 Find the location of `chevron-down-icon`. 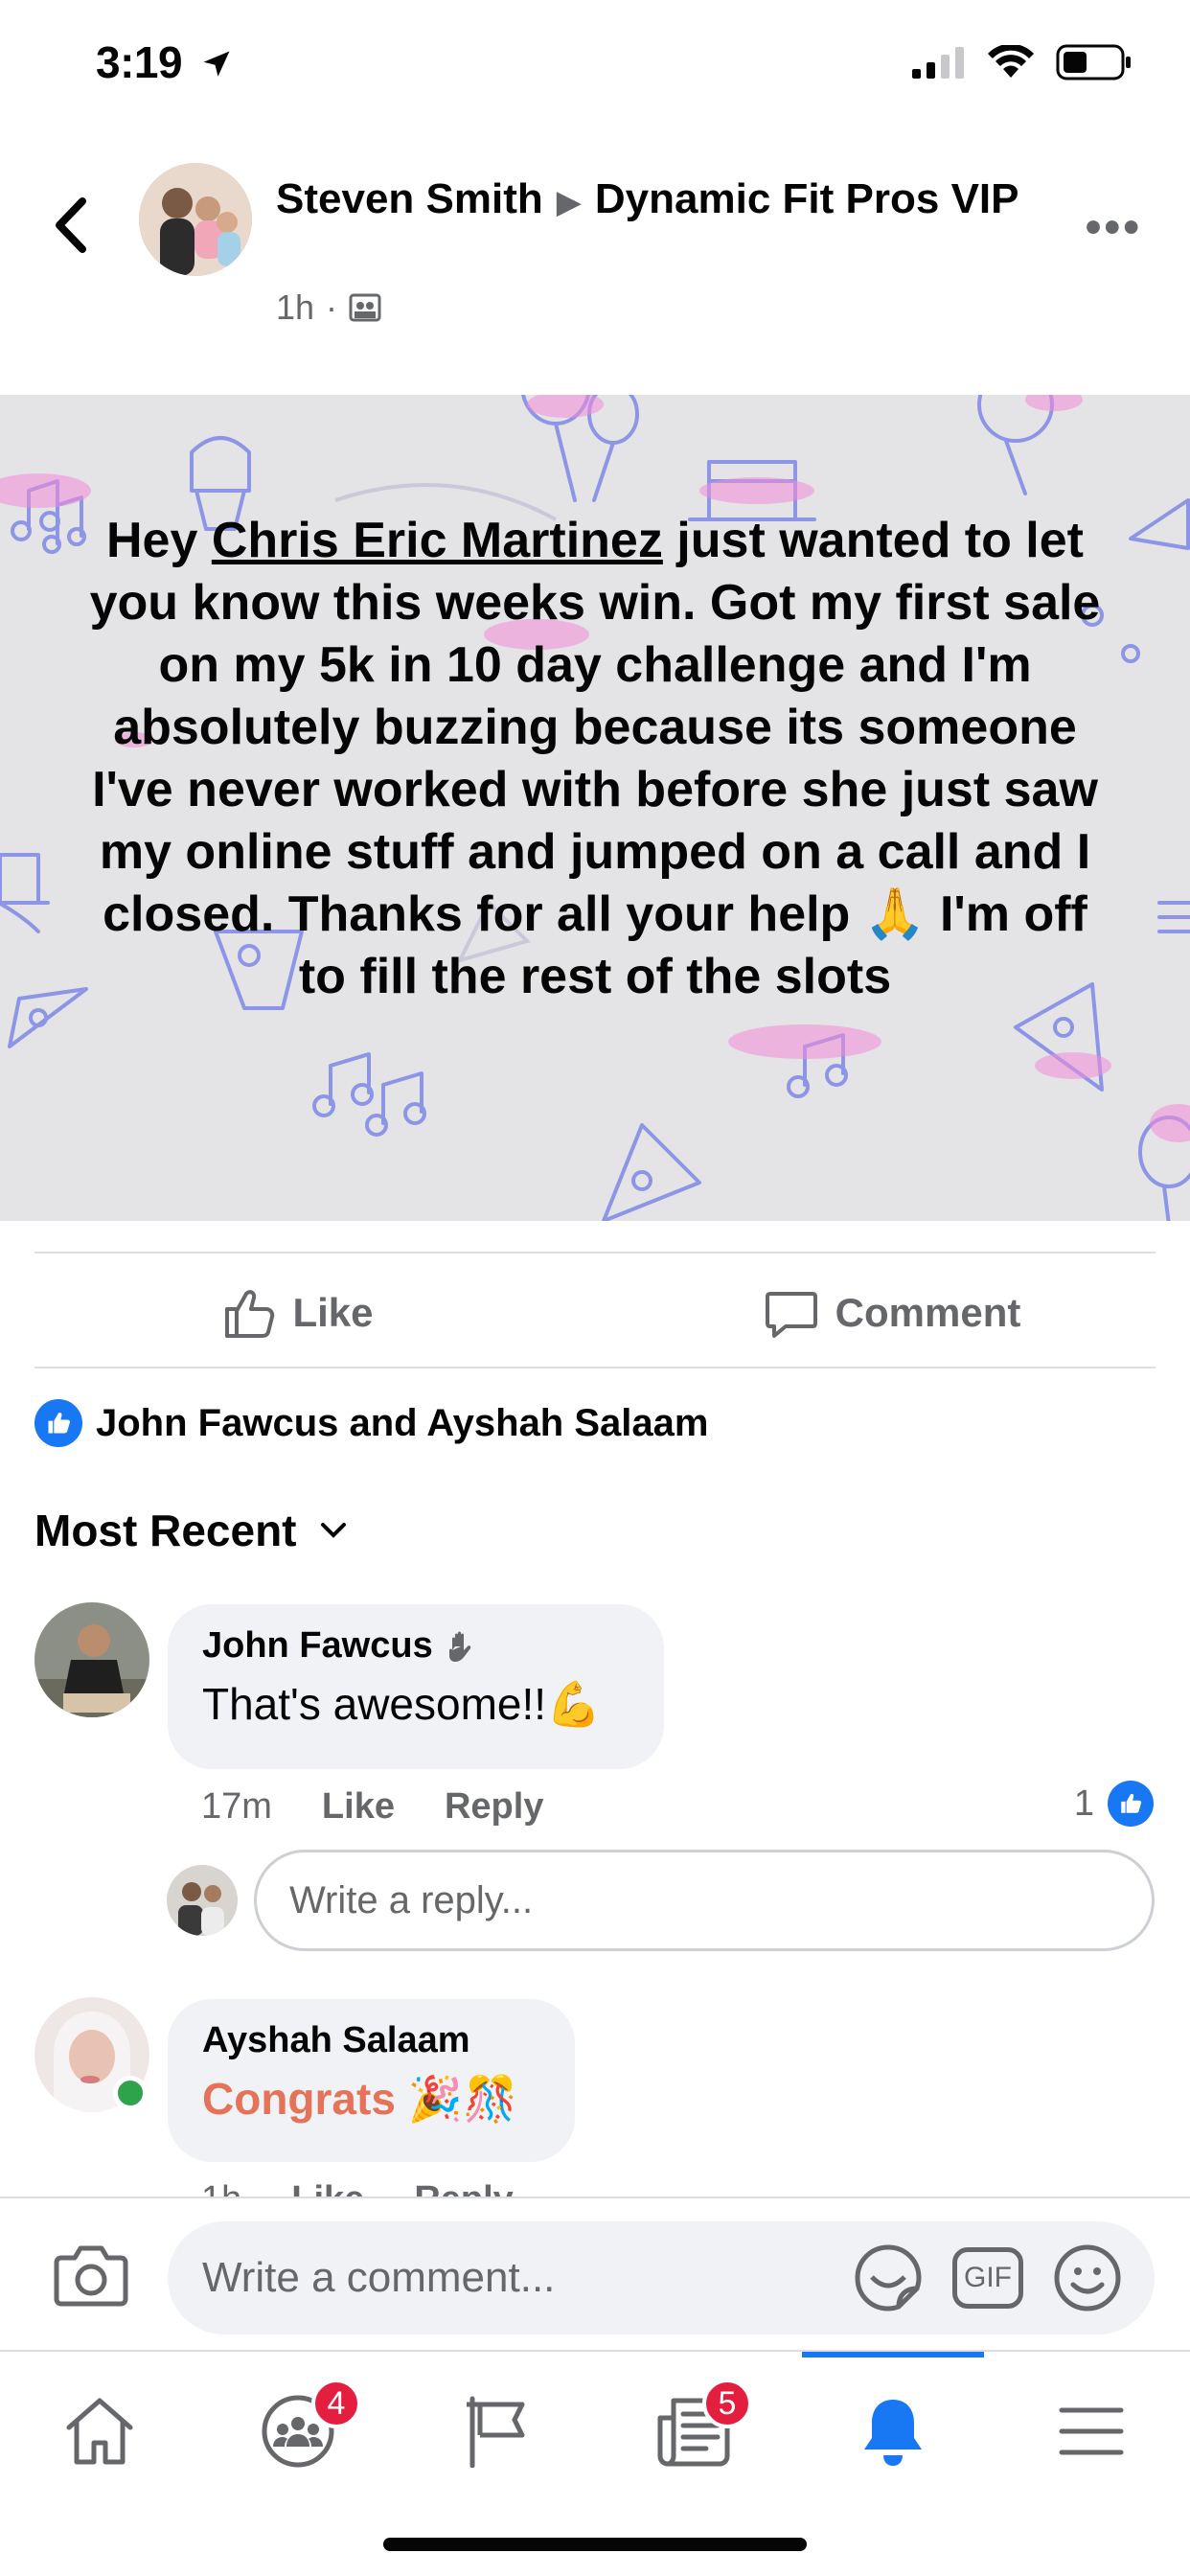

chevron-down-icon is located at coordinates (334, 1530).